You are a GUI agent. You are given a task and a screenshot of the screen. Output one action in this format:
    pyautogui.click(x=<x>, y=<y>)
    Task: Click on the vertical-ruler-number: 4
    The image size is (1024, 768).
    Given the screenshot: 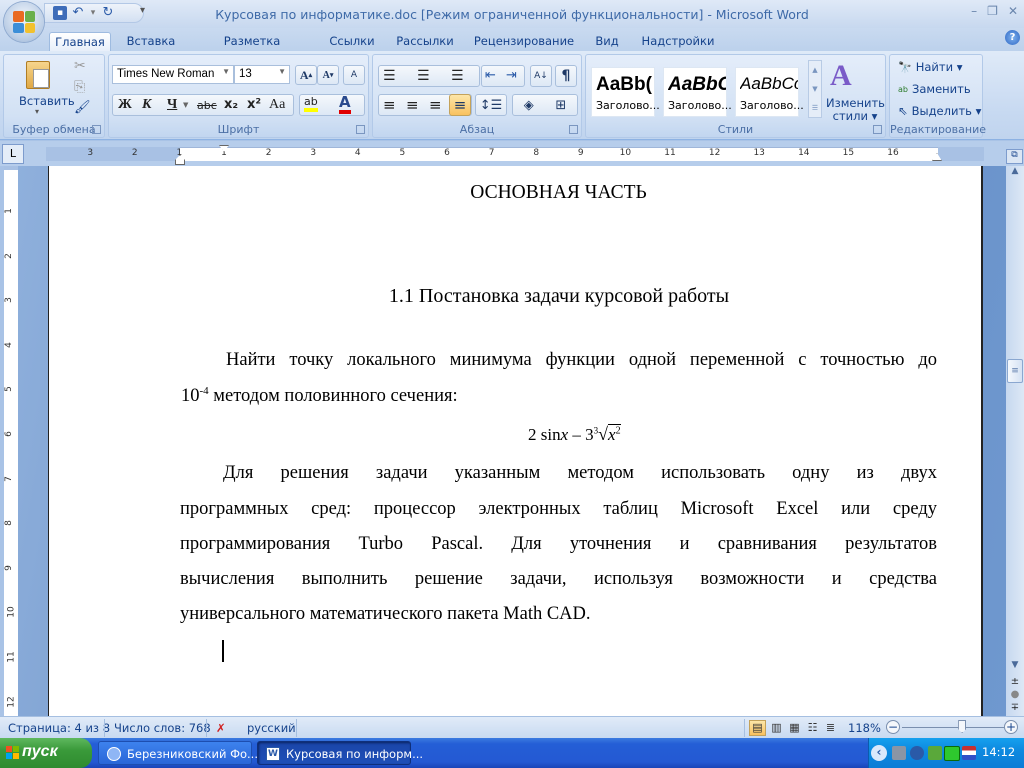 What is the action you would take?
    pyautogui.click(x=8, y=344)
    